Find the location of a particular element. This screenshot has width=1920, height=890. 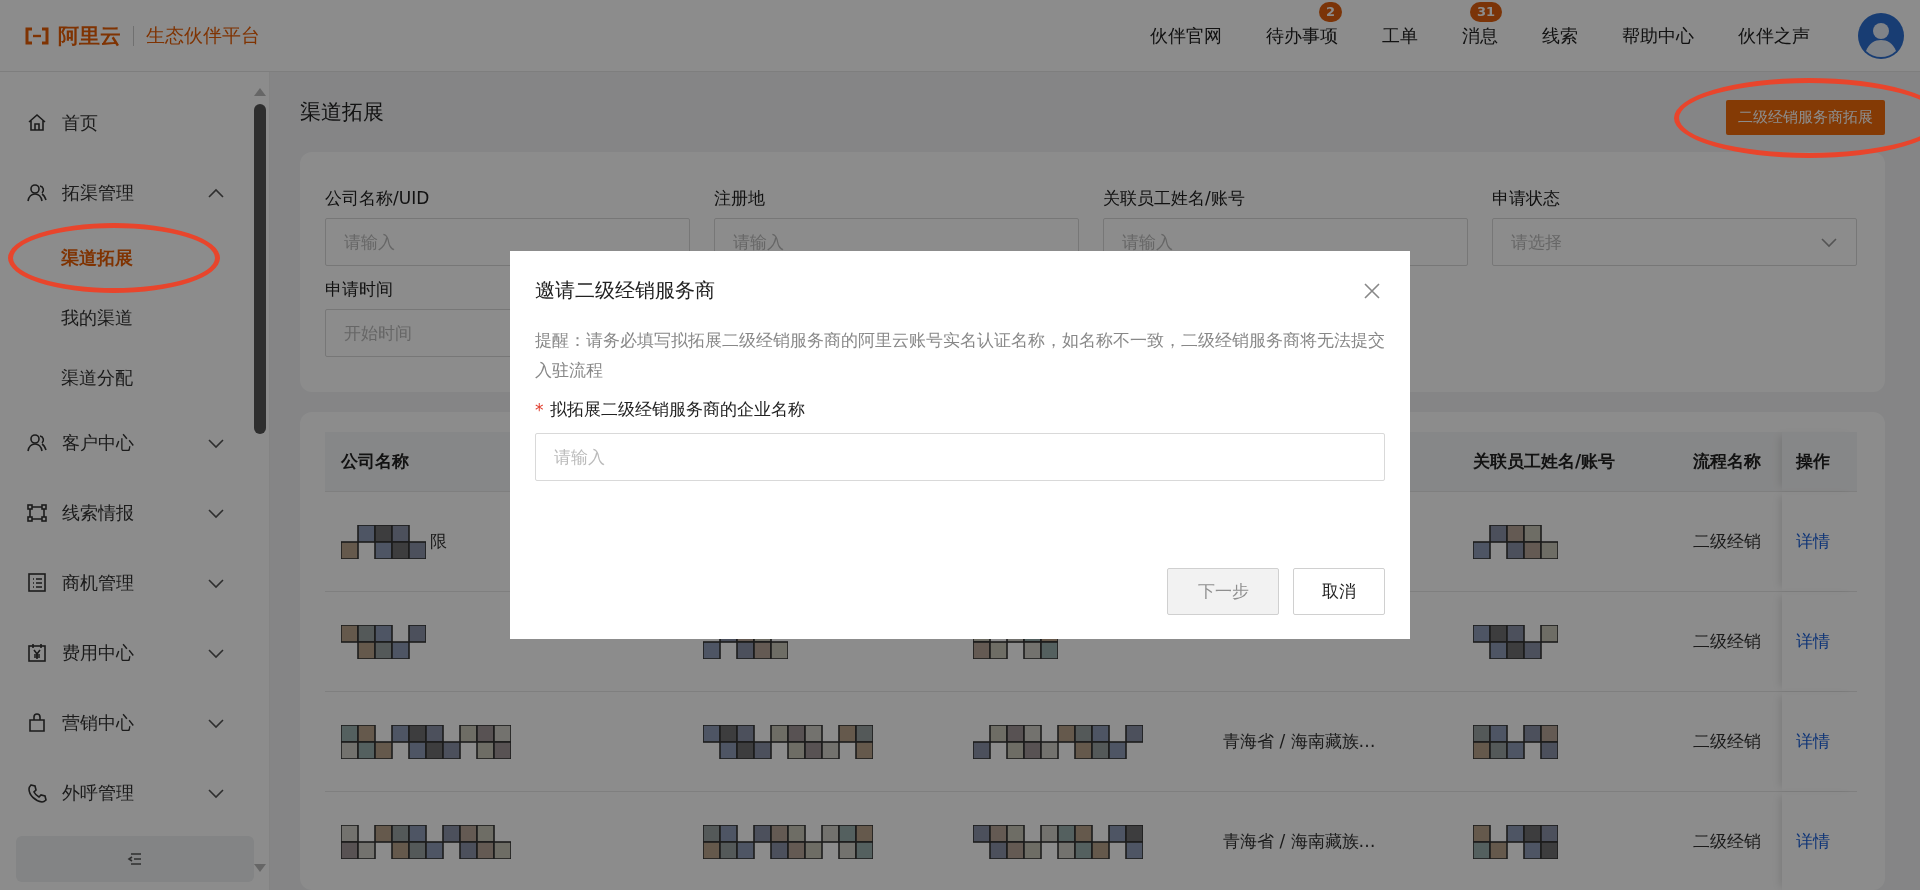

submenu-item: 渠道分配 is located at coordinates (125, 378).